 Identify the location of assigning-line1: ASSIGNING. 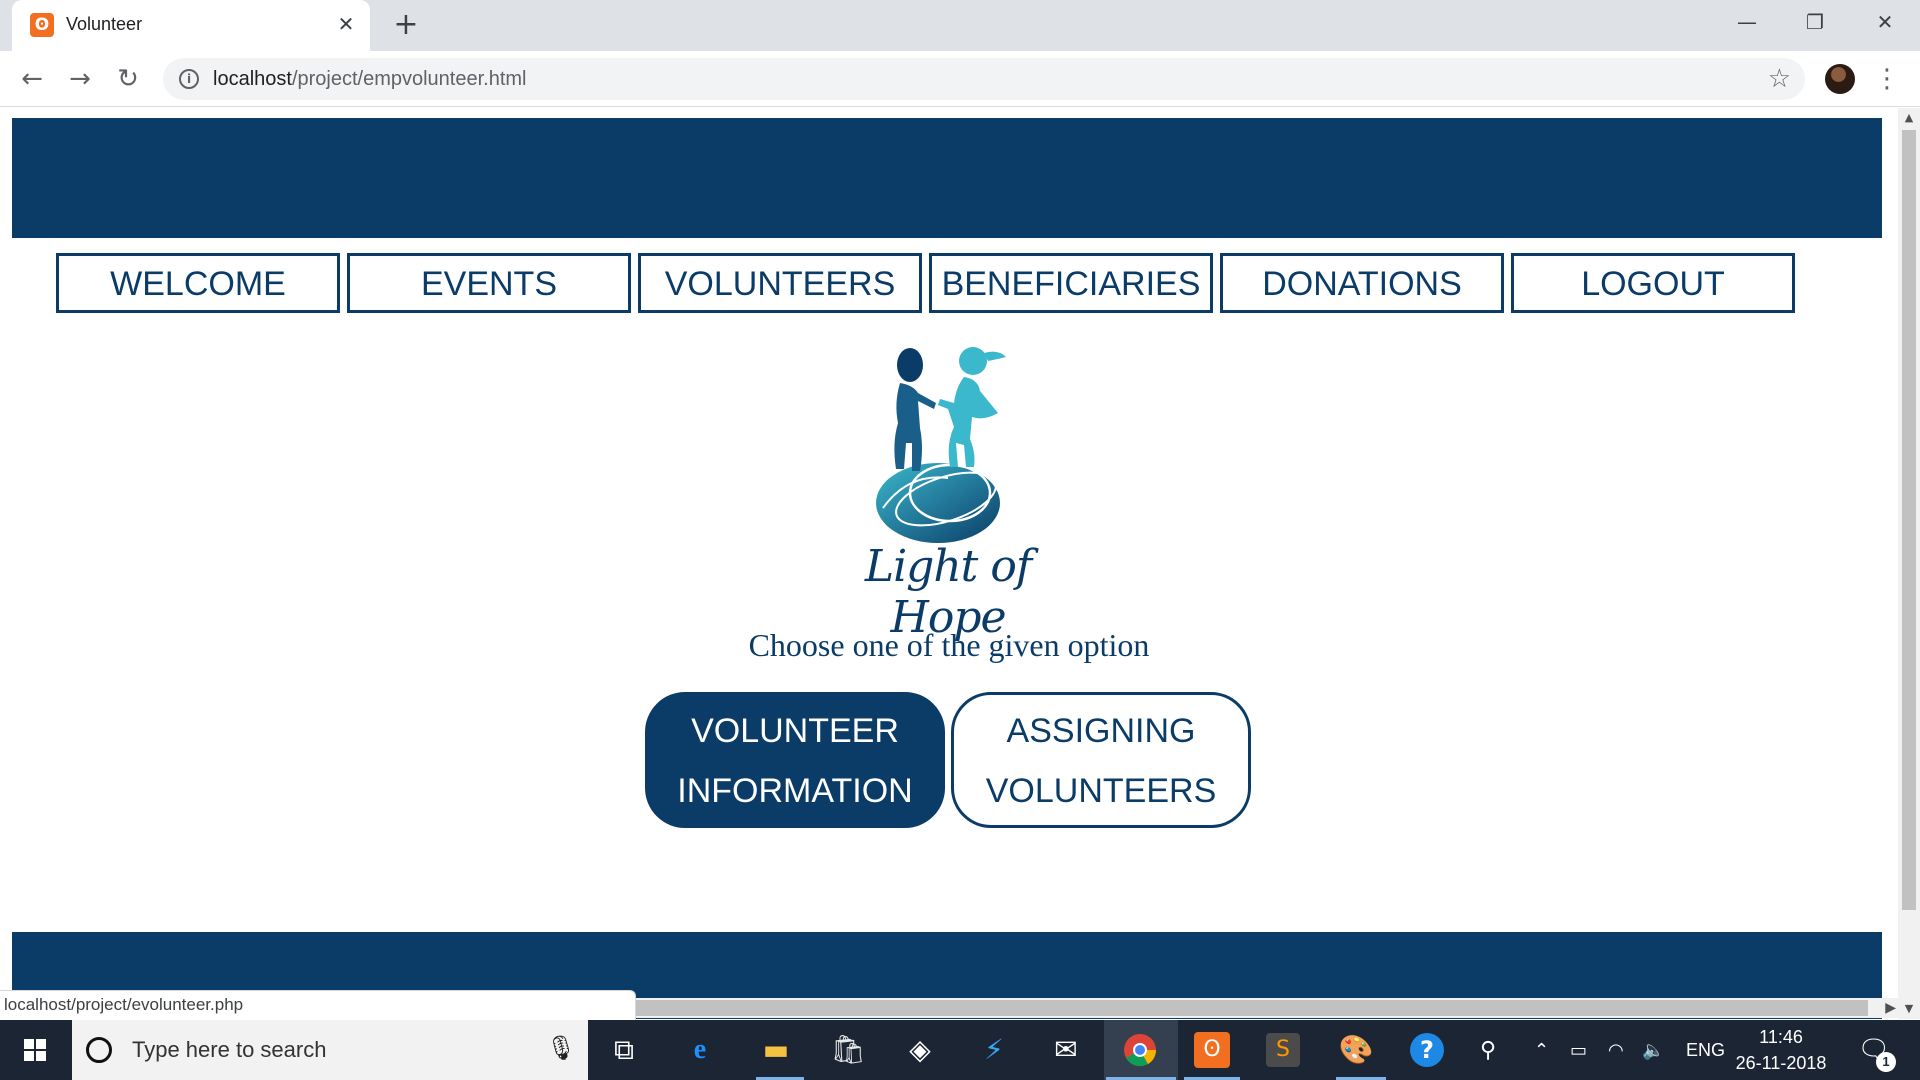
(1101, 731).